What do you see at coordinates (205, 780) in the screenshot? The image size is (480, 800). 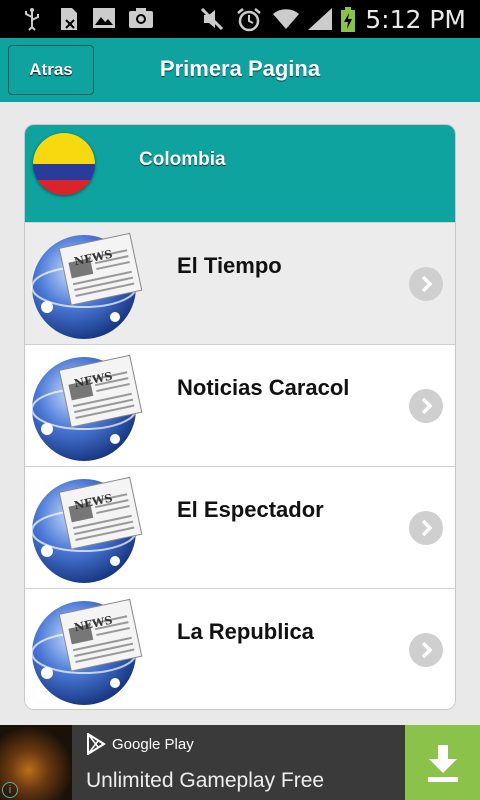 I see `ad-headline: Unlimited Gameplay Free` at bounding box center [205, 780].